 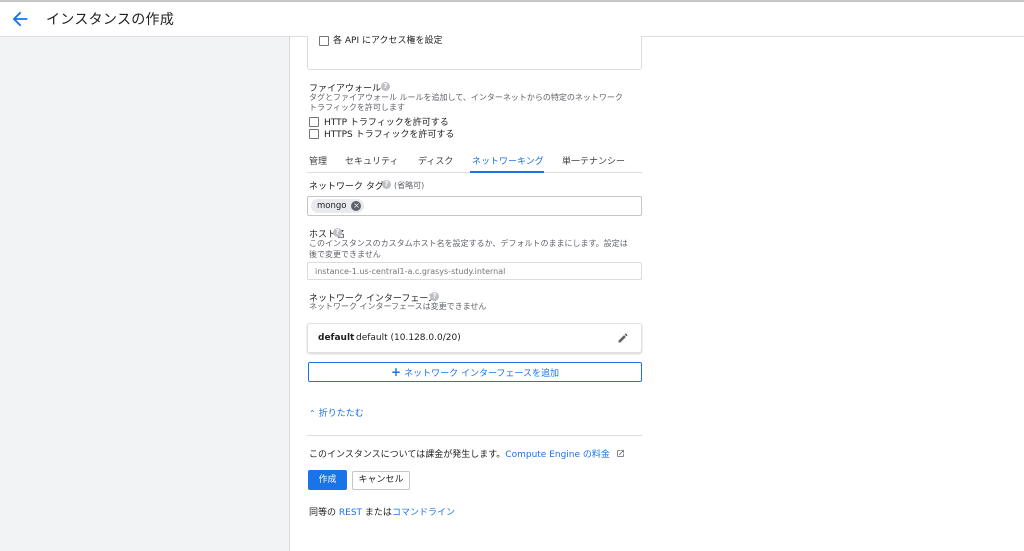 What do you see at coordinates (110, 20) in the screenshot?
I see `page-title: インスタンスの作成` at bounding box center [110, 20].